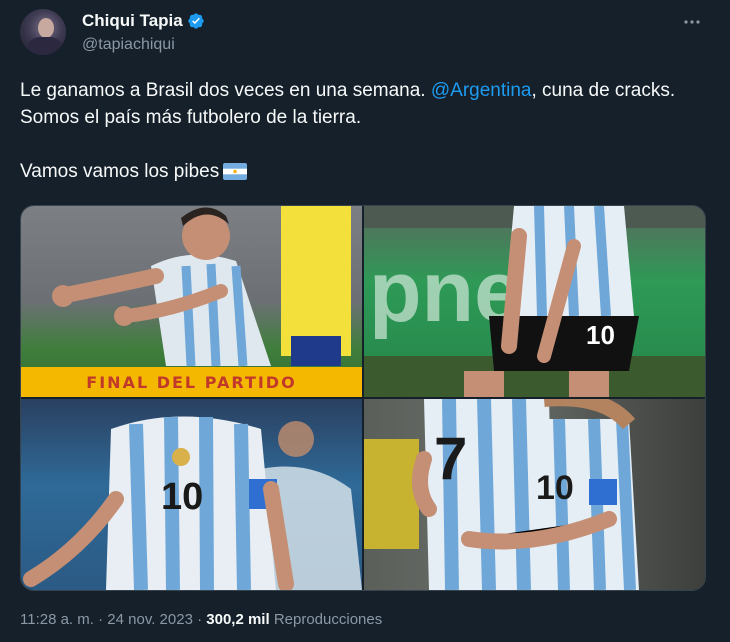 This screenshot has height=642, width=730. I want to click on banner-text: FINAL DEL PARTIDO, so click(191, 382).